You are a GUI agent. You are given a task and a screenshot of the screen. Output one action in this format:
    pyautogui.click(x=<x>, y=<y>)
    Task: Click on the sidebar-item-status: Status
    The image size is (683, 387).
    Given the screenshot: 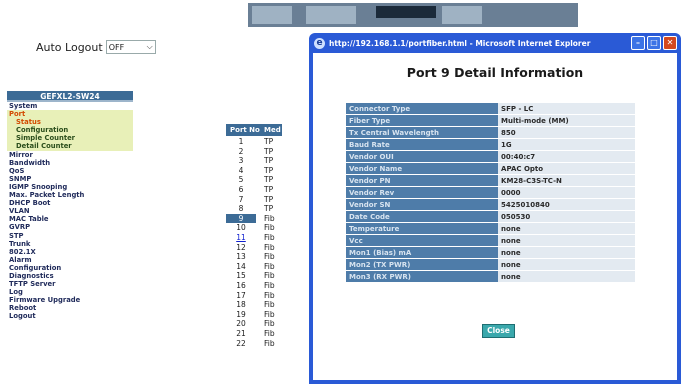 What is the action you would take?
    pyautogui.click(x=70, y=122)
    